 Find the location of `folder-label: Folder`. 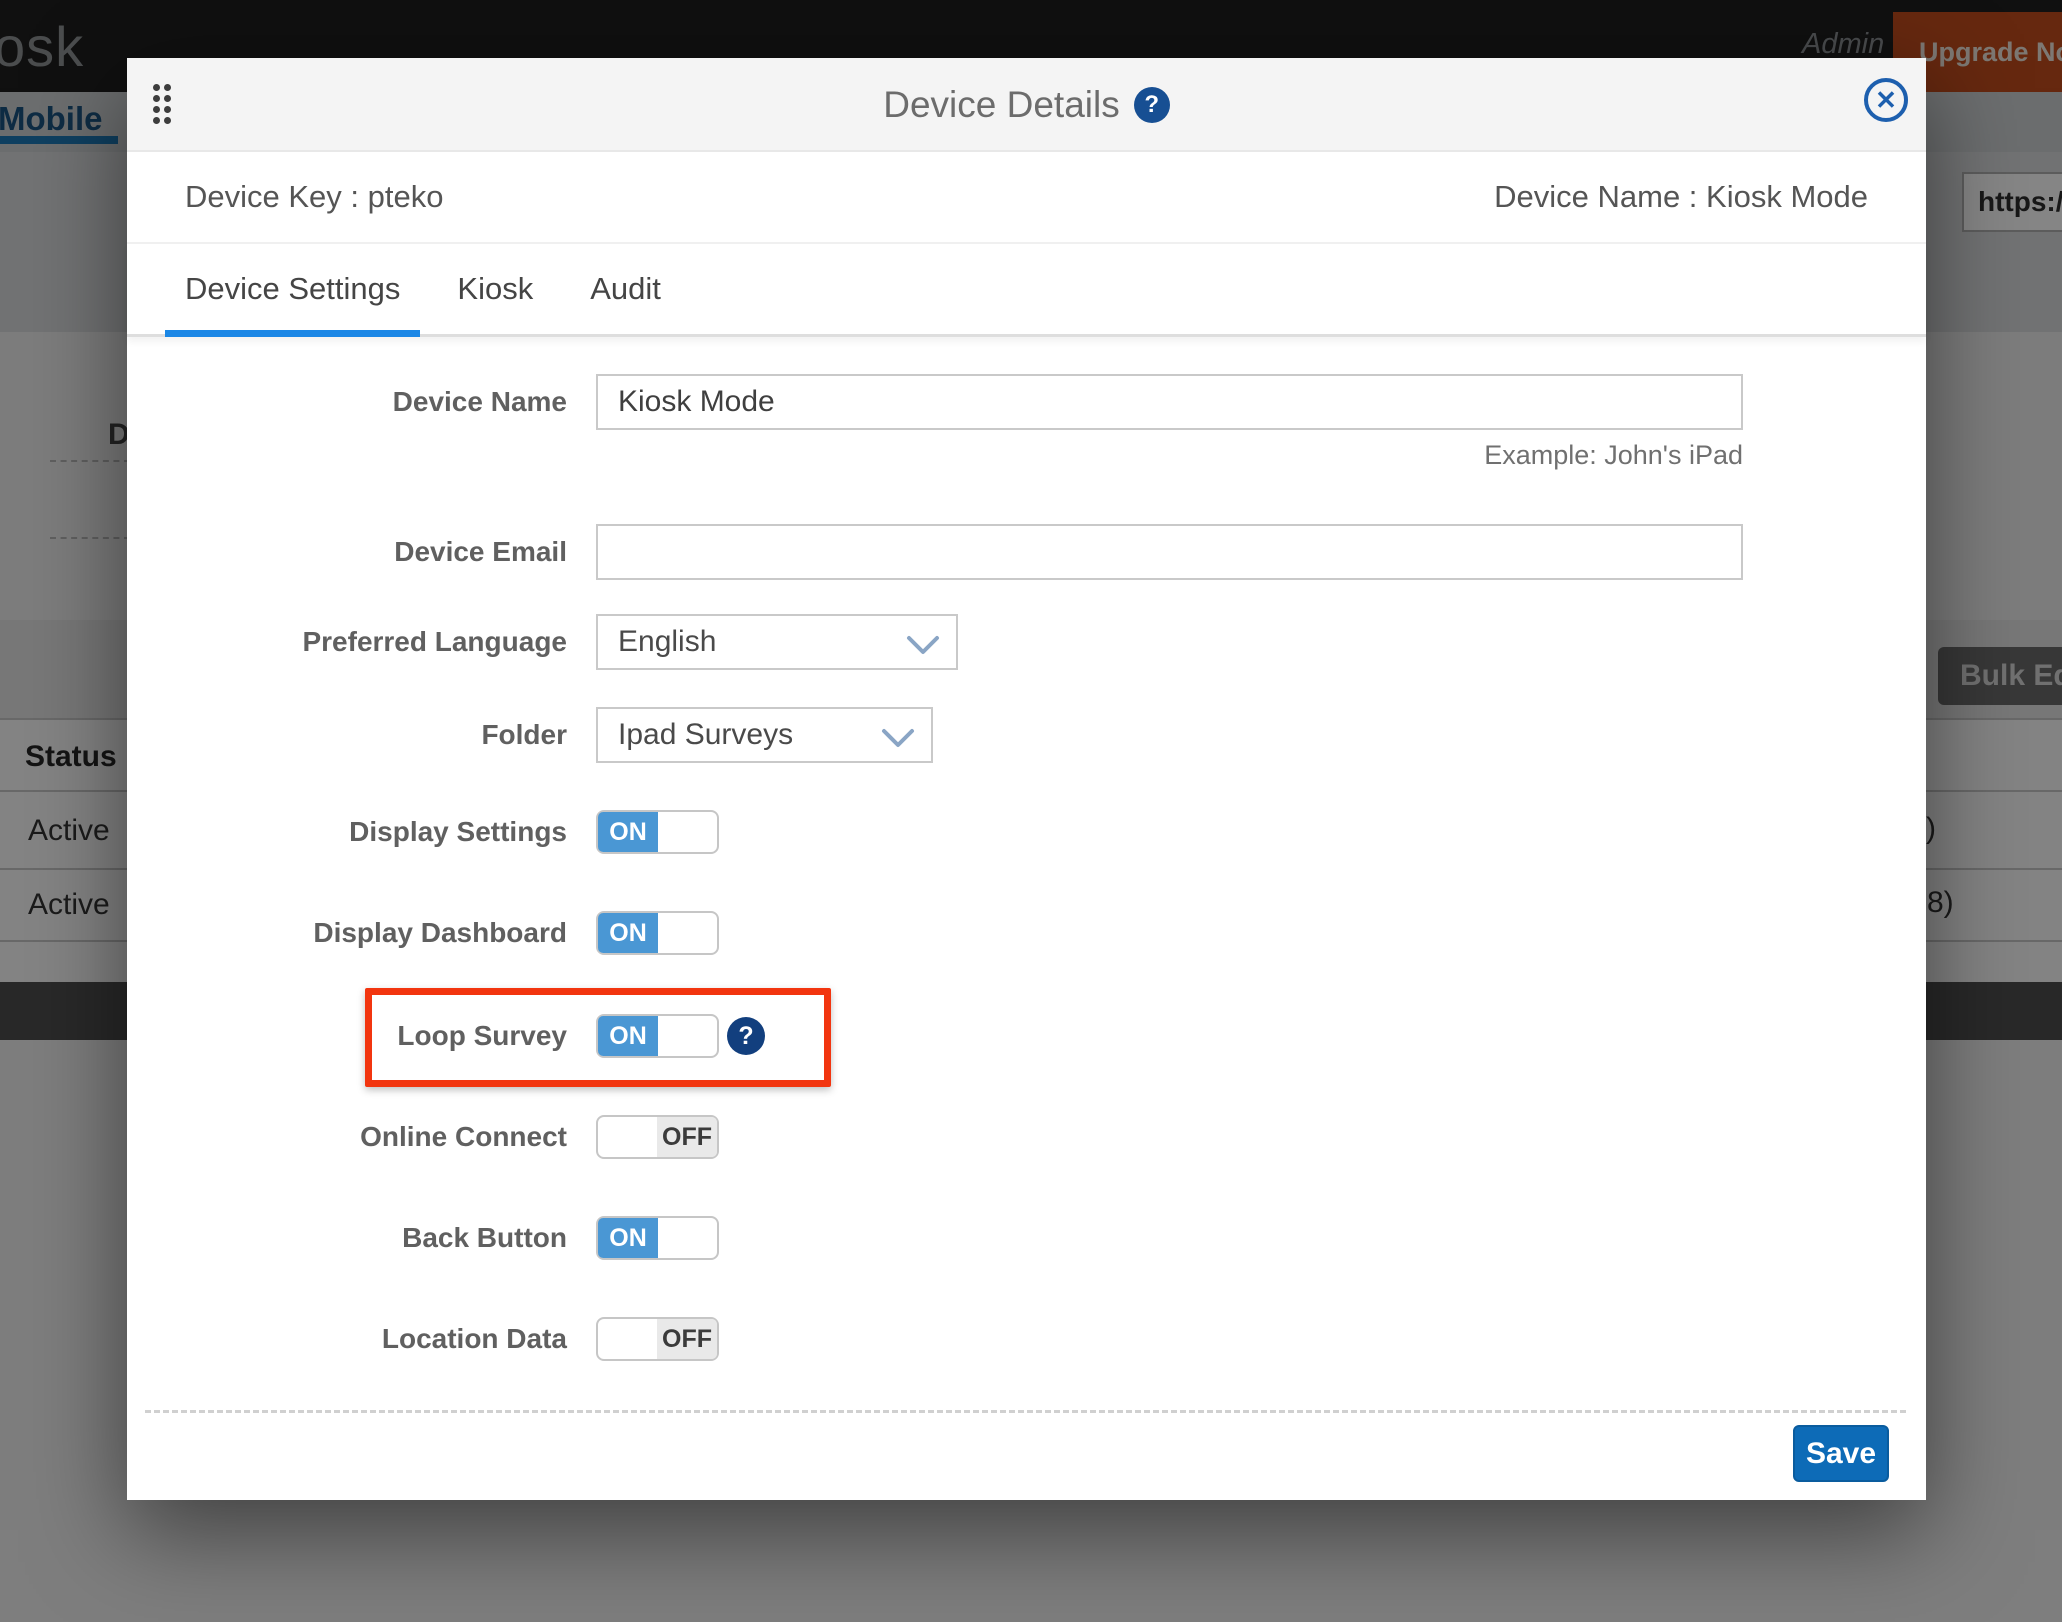

folder-label: Folder is located at coordinates (524, 734).